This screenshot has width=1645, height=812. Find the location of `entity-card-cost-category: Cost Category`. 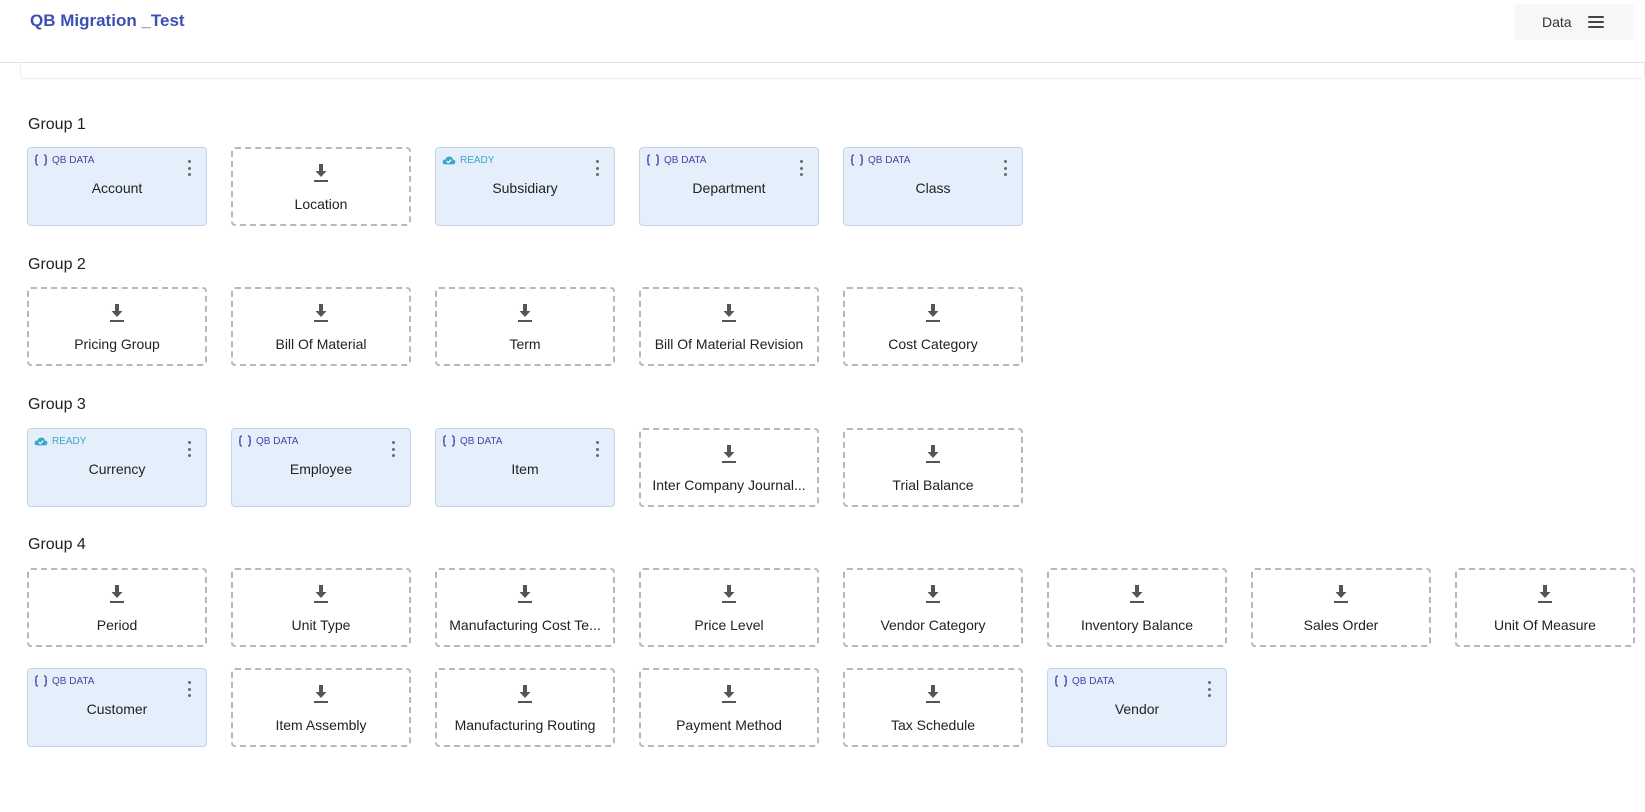

entity-card-cost-category: Cost Category is located at coordinates (933, 326).